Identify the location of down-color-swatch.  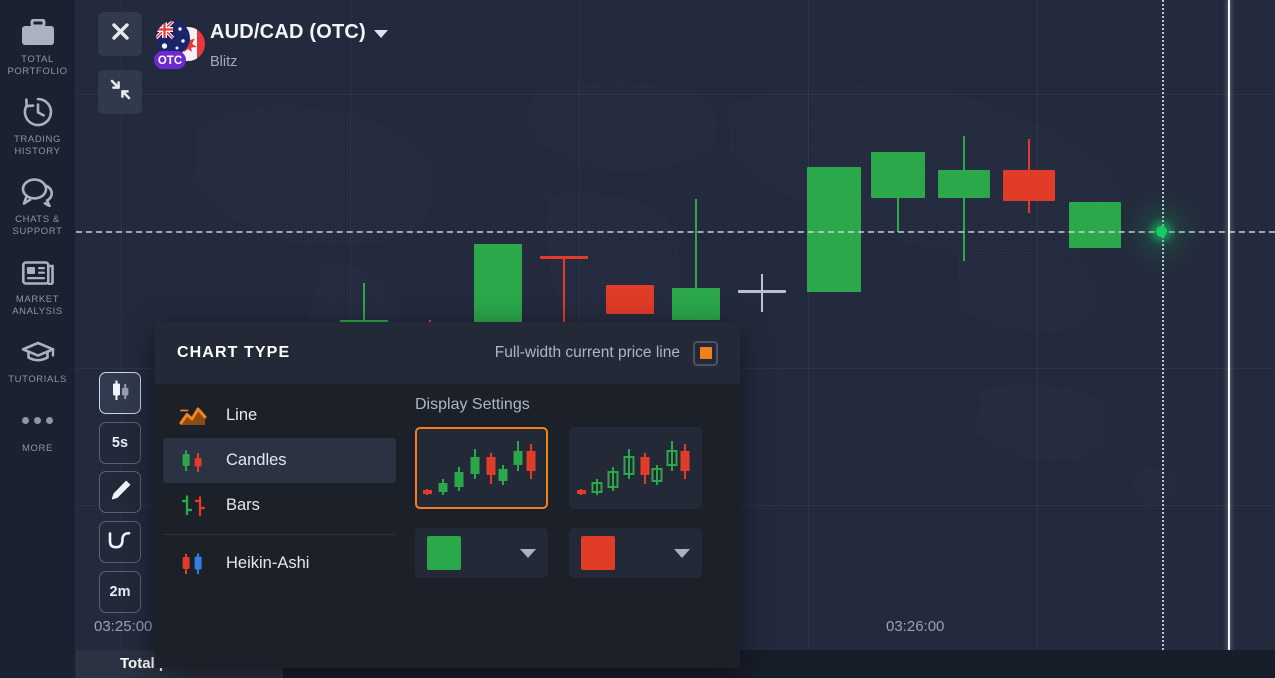
(598, 553).